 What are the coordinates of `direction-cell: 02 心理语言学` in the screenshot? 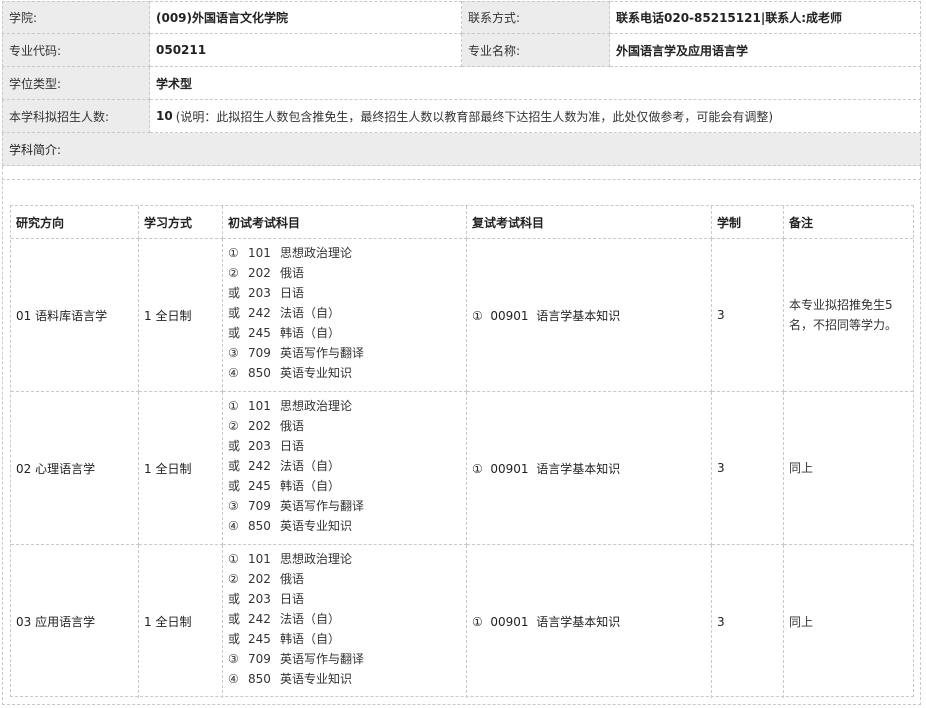 It's located at (75, 468).